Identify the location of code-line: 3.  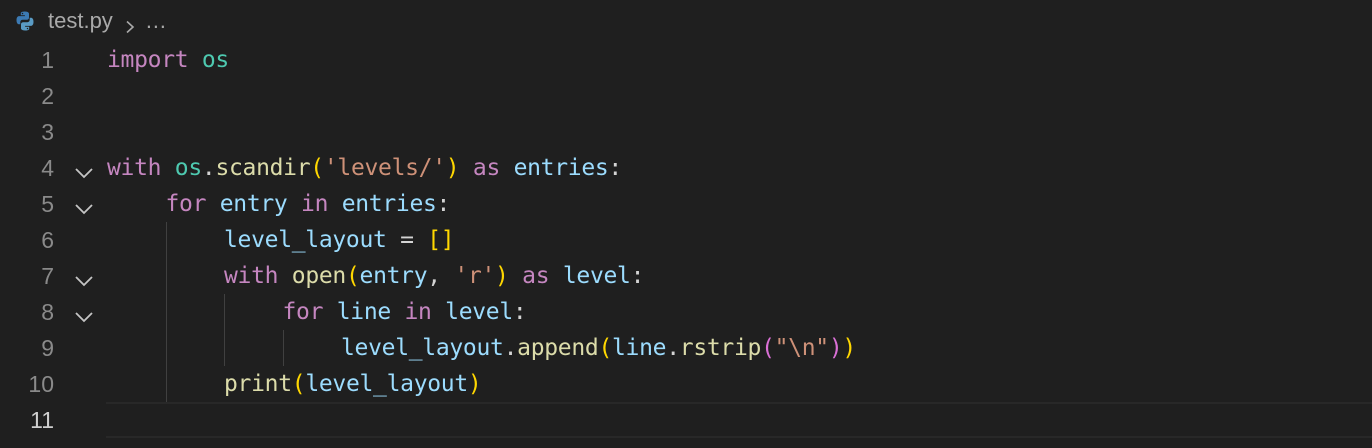
(686, 132).